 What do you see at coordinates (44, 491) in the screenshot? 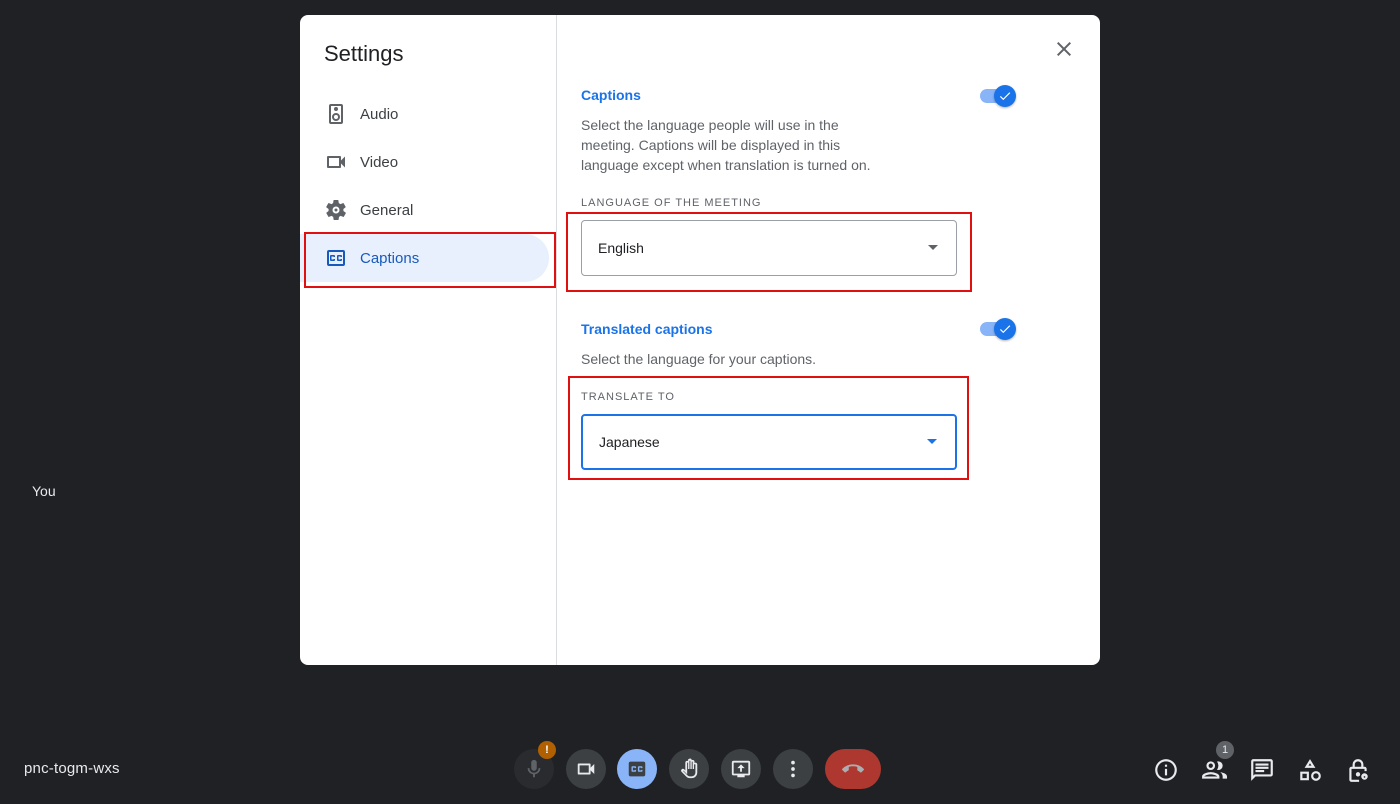
I see `participant-name: You` at bounding box center [44, 491].